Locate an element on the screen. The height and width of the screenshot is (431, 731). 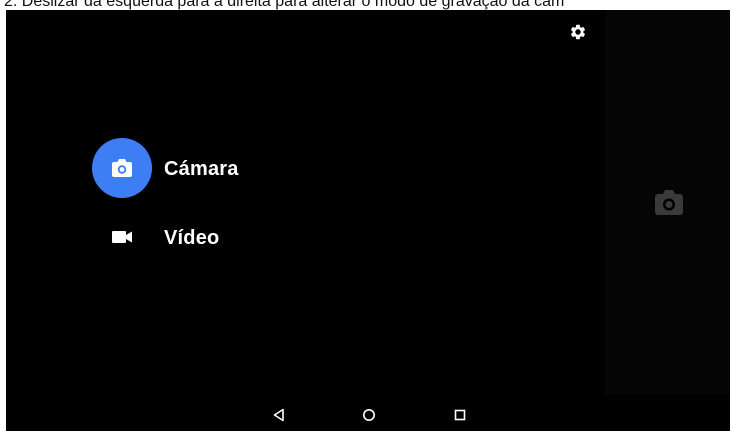
mode-label-video: Vídeo is located at coordinates (192, 238).